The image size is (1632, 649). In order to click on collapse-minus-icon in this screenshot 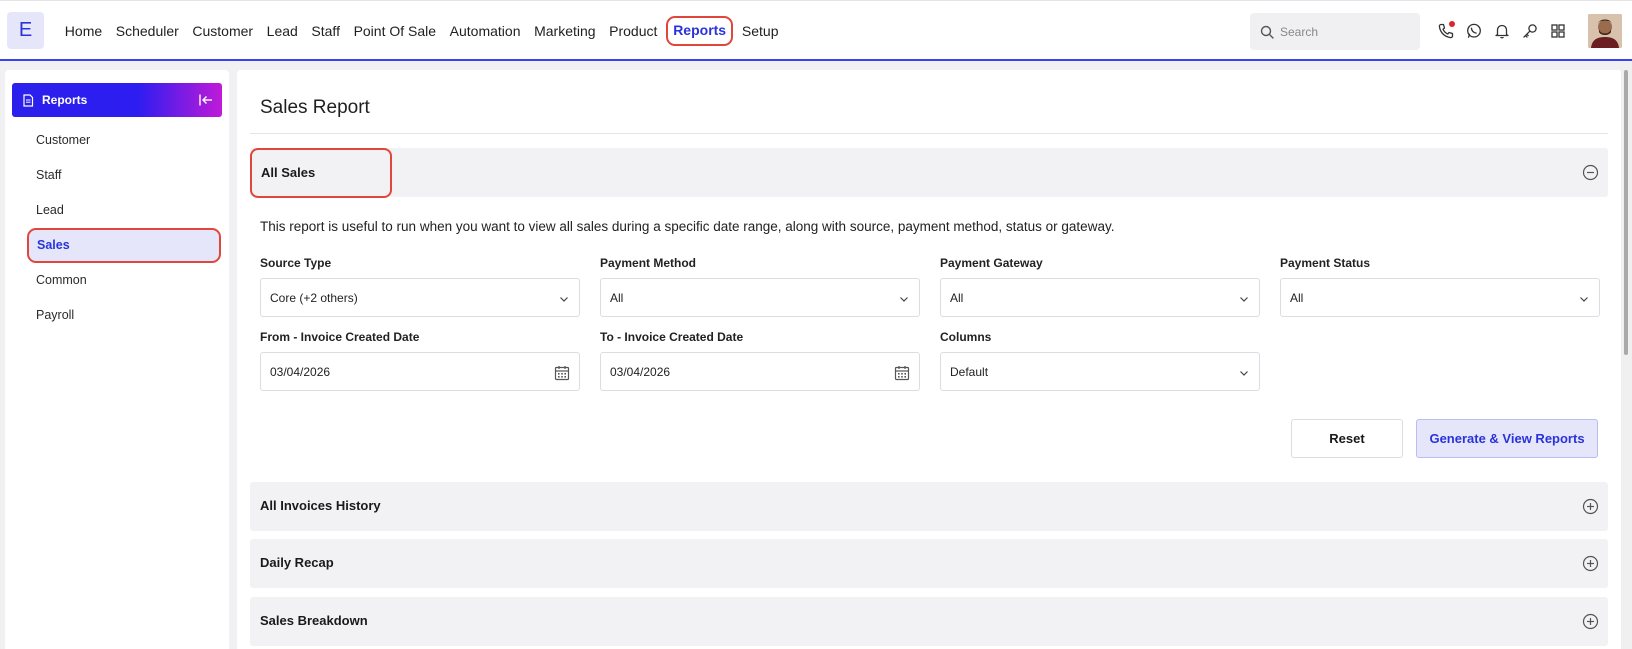, I will do `click(1590, 172)`.